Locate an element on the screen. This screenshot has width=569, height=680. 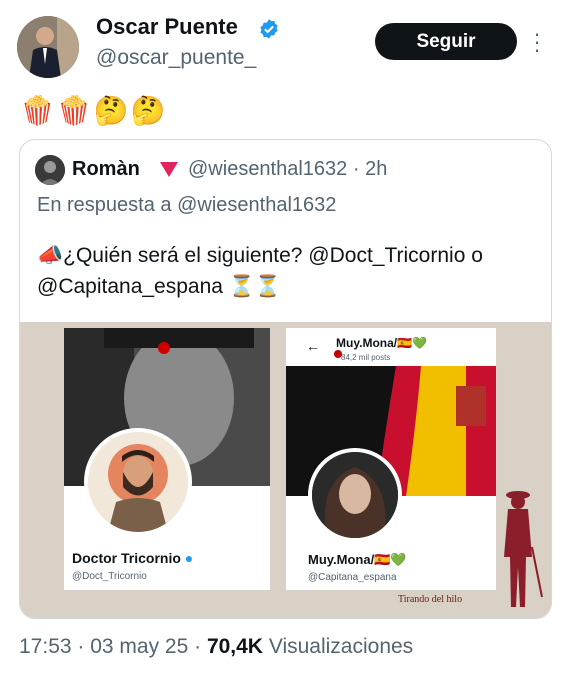
red-dot-marker is located at coordinates (338, 354).